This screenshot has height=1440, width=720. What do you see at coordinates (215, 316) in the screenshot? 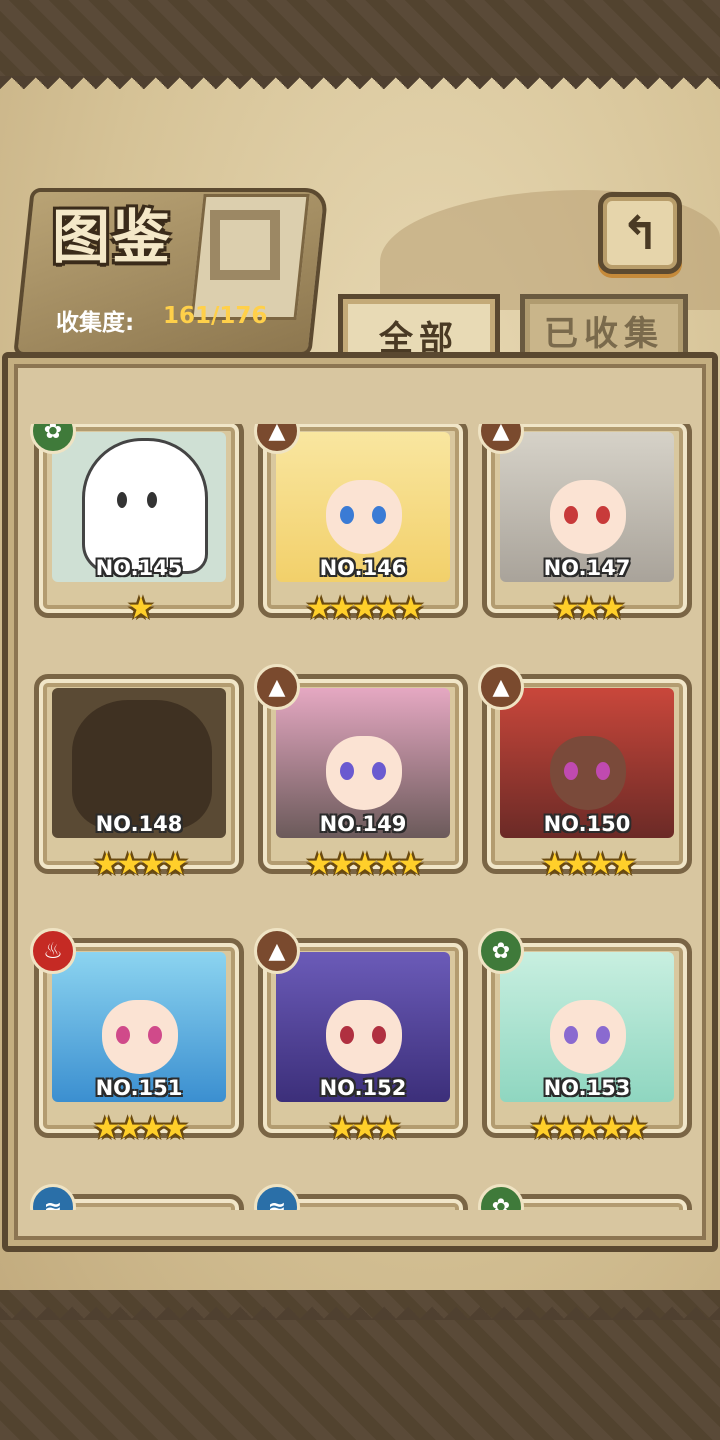
I see `collection-progress: 161/176` at bounding box center [215, 316].